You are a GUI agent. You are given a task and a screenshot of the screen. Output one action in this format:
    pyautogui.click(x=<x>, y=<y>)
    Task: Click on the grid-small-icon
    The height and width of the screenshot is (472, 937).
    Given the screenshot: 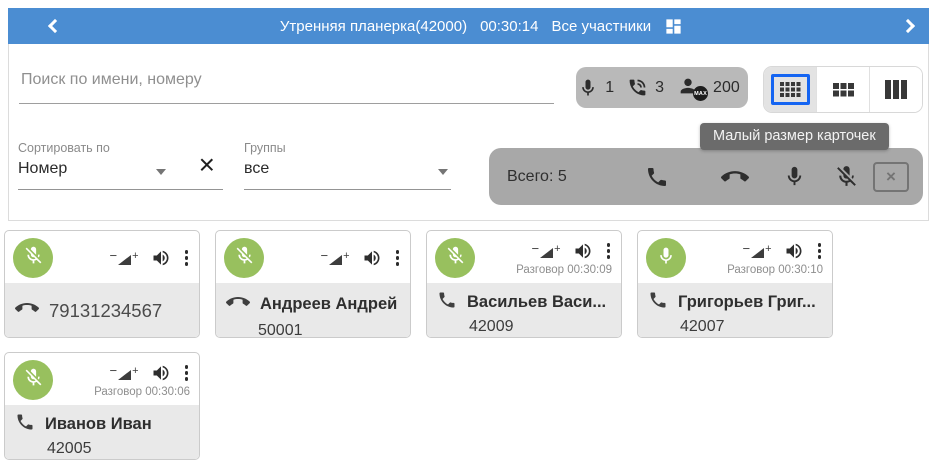 What is the action you would take?
    pyautogui.click(x=790, y=89)
    